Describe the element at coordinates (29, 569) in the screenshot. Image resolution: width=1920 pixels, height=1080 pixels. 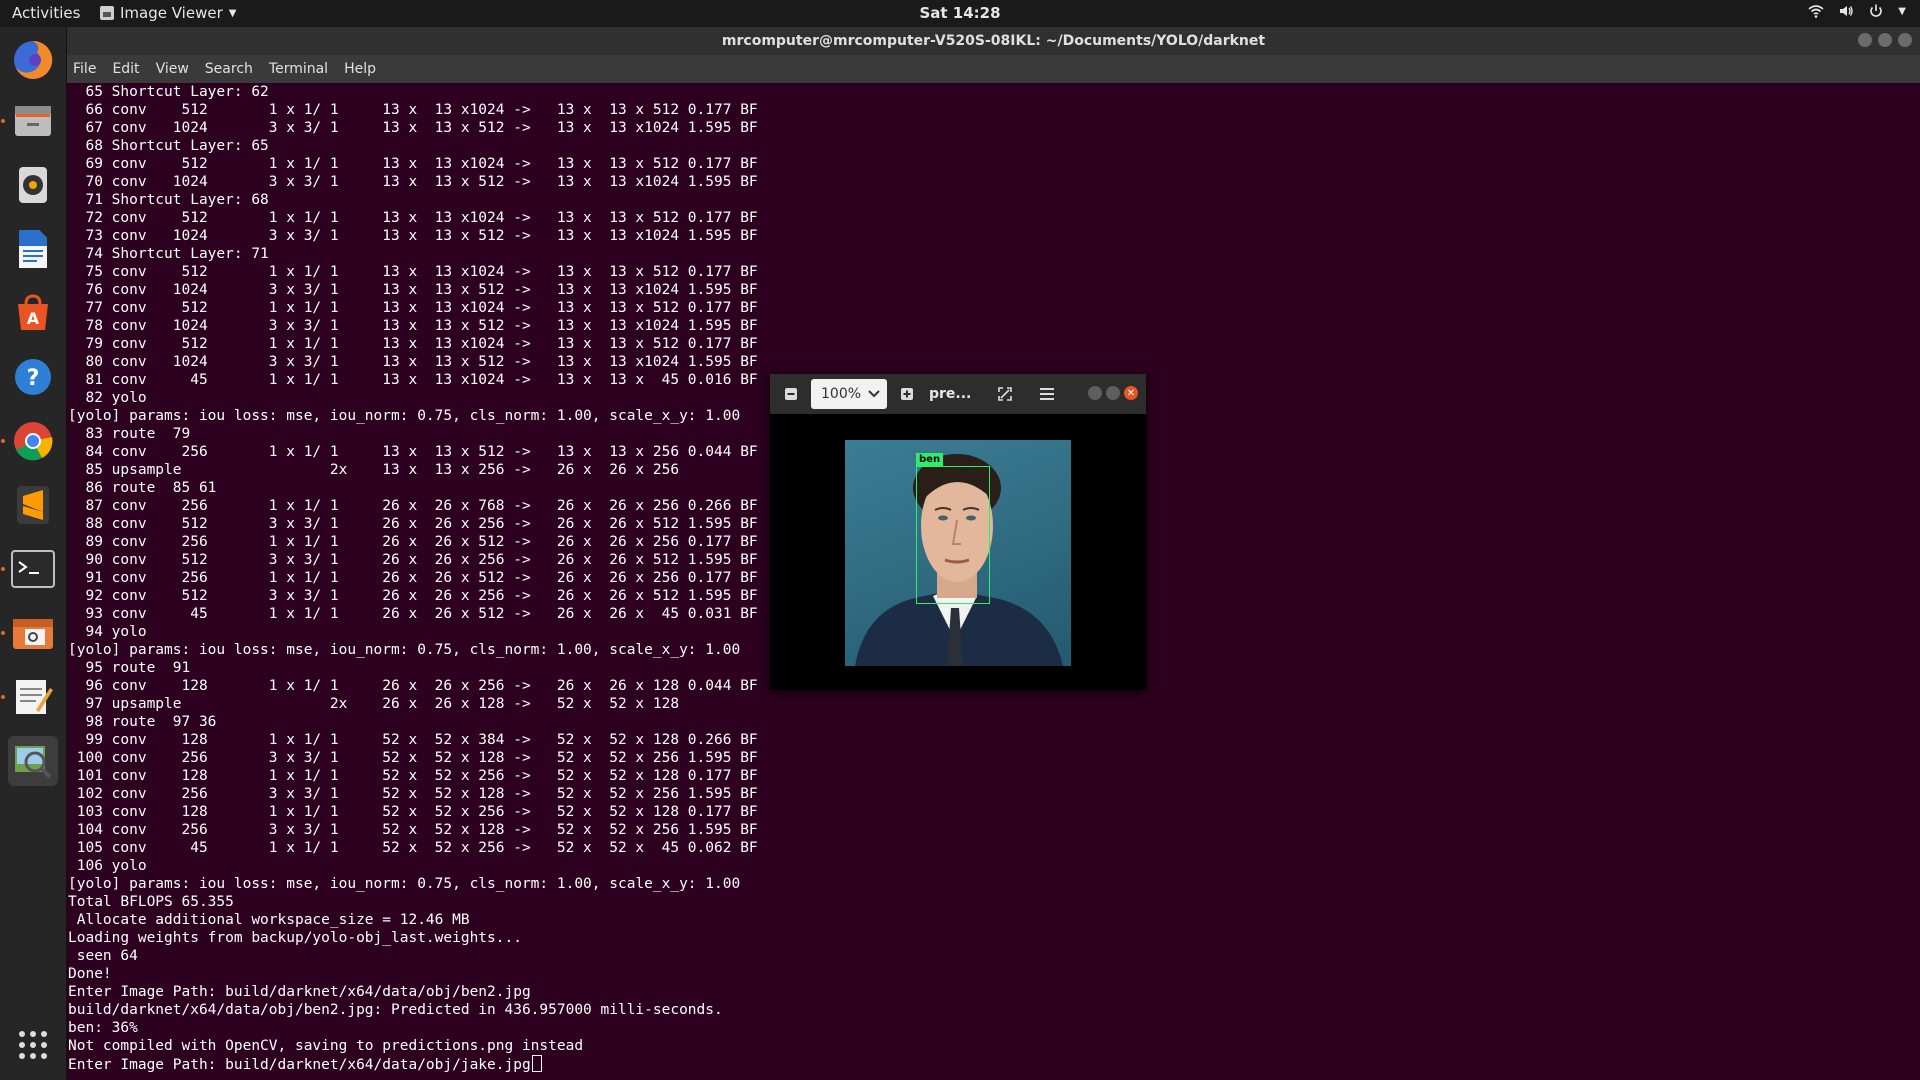
I see `dock-terminal` at that location.